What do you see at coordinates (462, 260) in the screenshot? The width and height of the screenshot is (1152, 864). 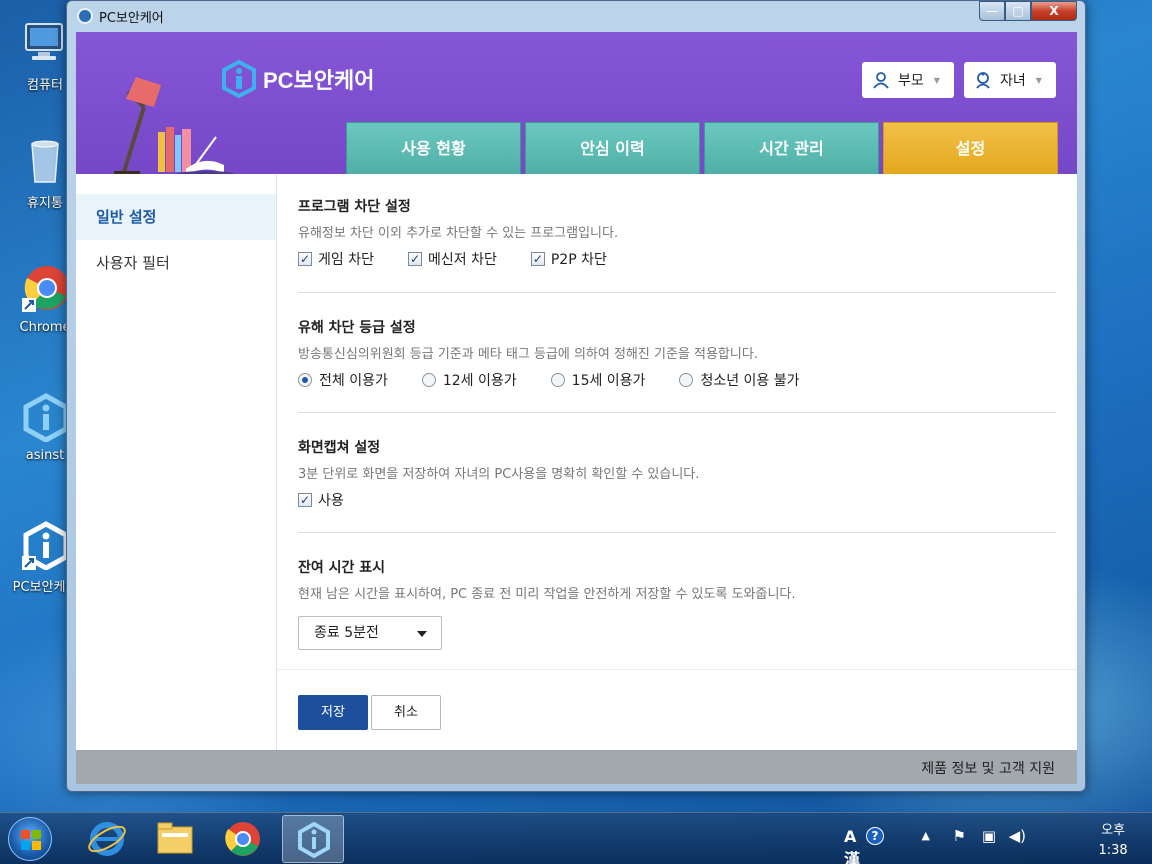 I see `checkbox-label: 메신저 차단` at bounding box center [462, 260].